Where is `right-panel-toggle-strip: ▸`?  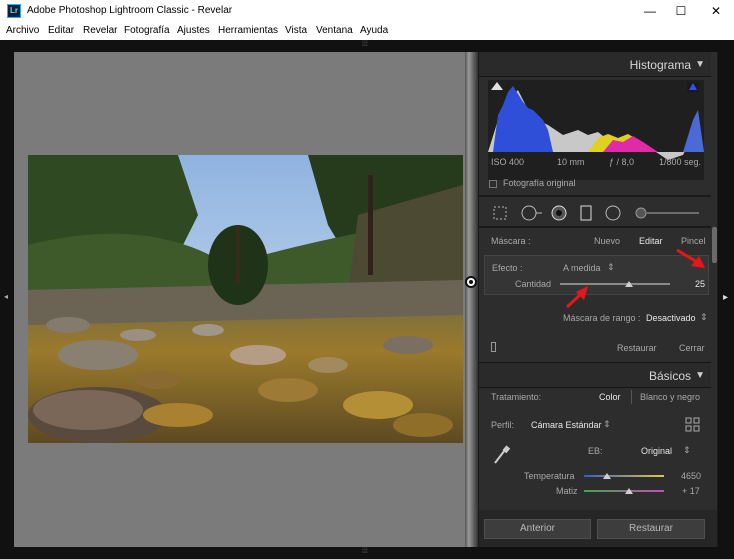 right-panel-toggle-strip: ▸ is located at coordinates (726, 299).